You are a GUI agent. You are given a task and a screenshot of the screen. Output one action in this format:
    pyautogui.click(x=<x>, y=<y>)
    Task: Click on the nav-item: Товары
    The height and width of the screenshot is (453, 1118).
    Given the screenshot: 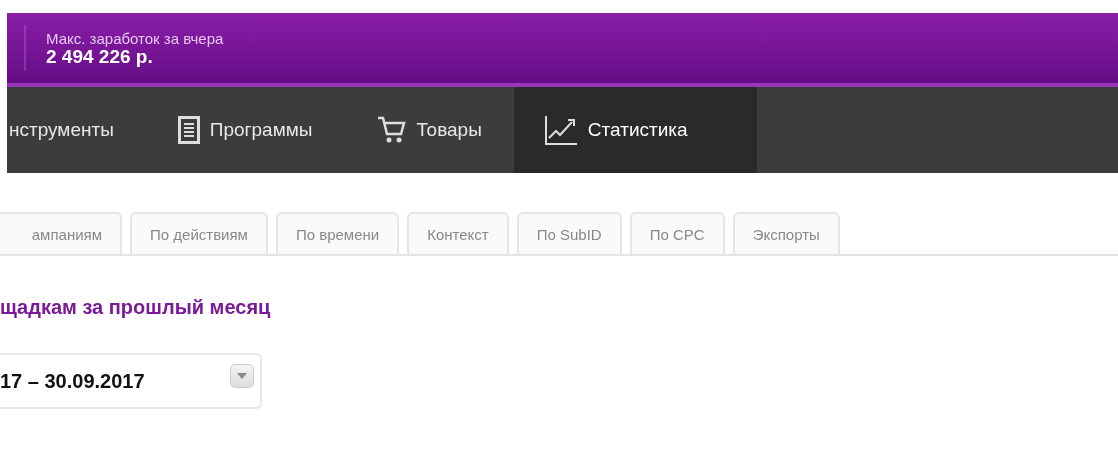 What is the action you would take?
    pyautogui.click(x=429, y=130)
    